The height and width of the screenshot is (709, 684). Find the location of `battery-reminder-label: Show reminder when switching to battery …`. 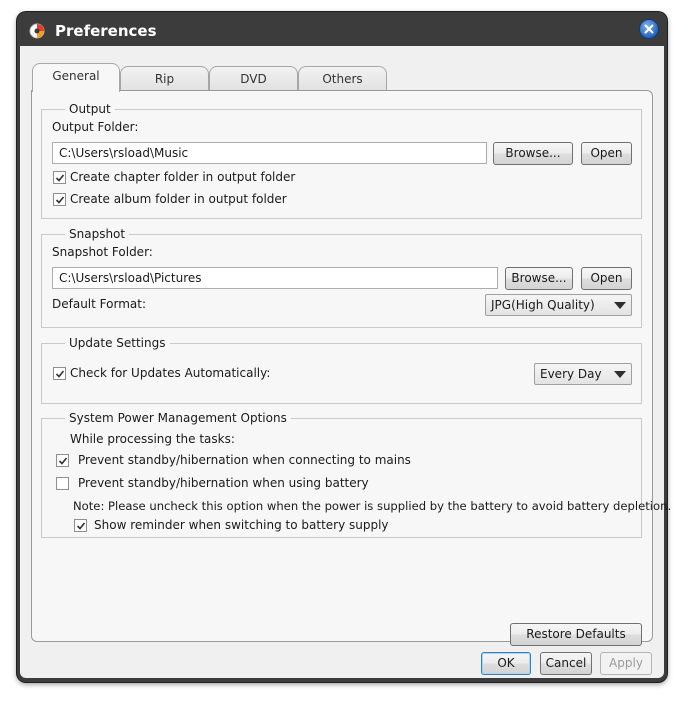

battery-reminder-label: Show reminder when switching to battery … is located at coordinates (241, 525).